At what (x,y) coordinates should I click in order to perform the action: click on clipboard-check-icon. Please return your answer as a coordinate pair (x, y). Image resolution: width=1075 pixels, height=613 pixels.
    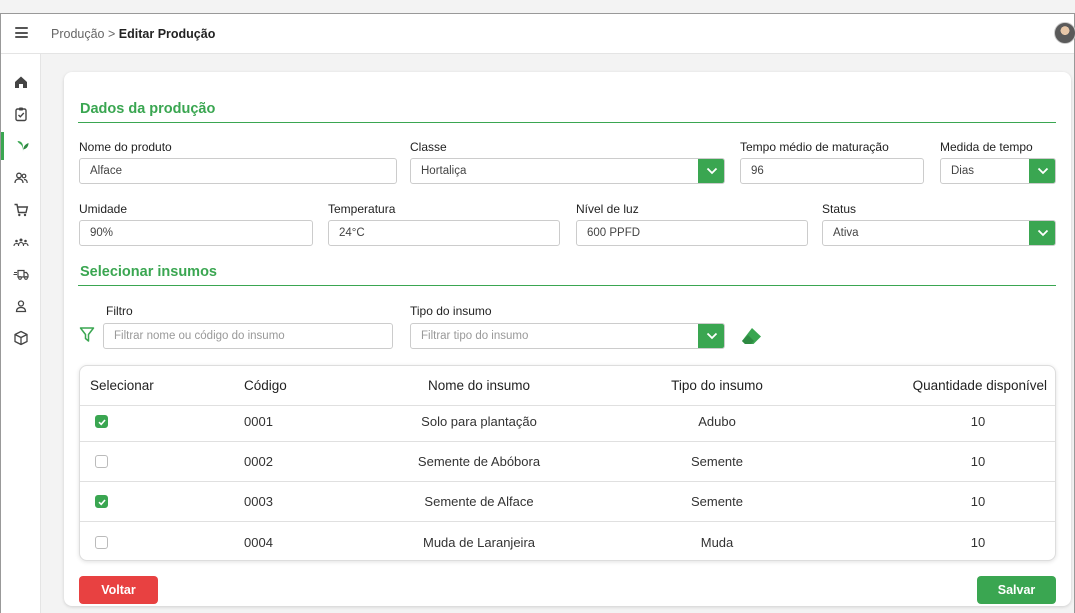
    Looking at the image, I should click on (21, 114).